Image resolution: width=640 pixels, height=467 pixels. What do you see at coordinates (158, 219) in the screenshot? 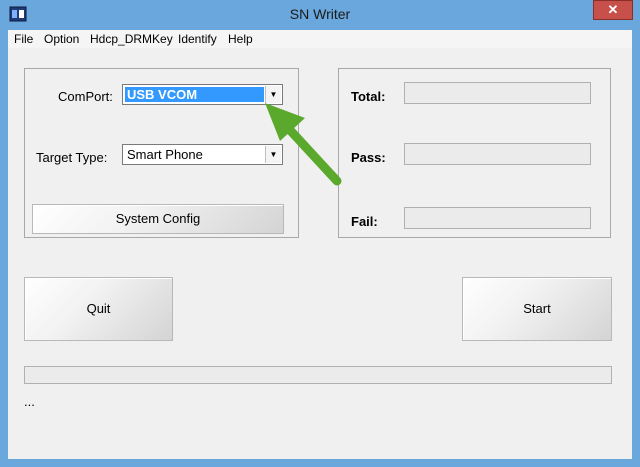
I see `system-config-button: System Config` at bounding box center [158, 219].